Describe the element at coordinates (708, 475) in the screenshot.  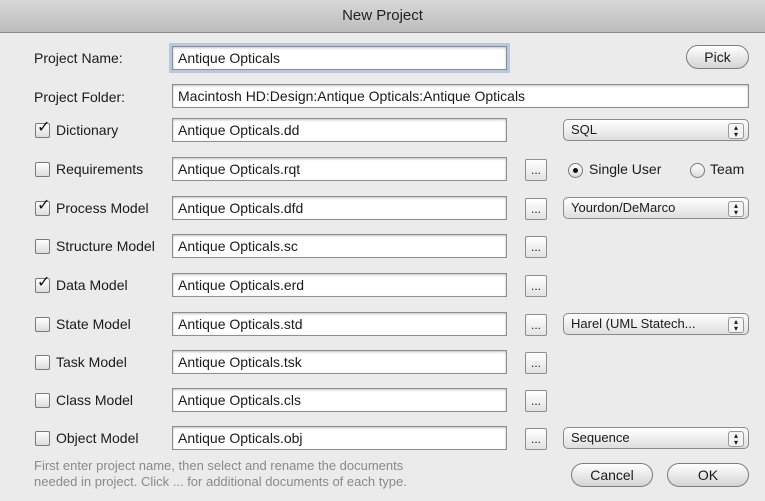
I see `ok-button: OK` at that location.